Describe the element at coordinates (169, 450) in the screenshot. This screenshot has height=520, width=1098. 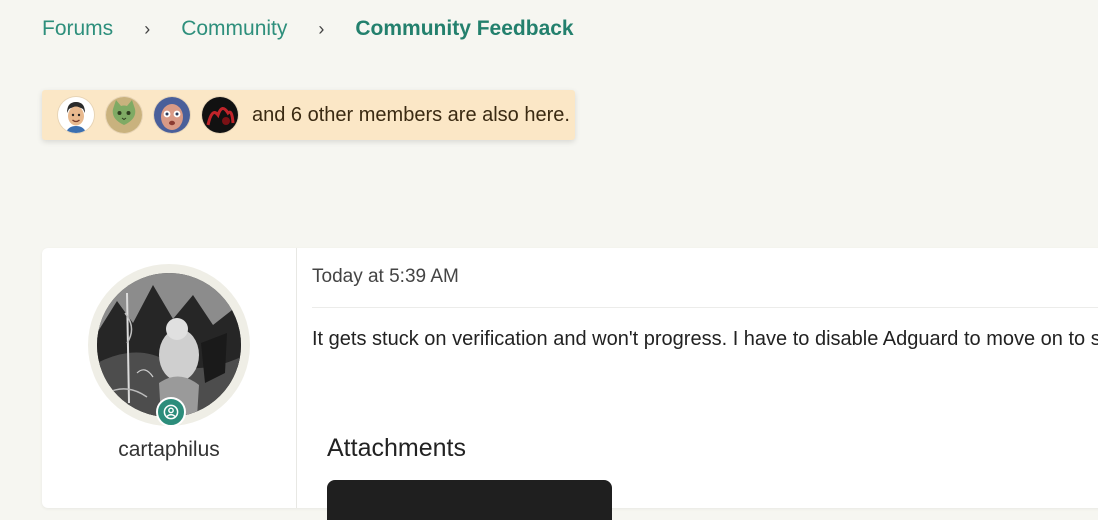
I see `post-username: cartaphilus` at that location.